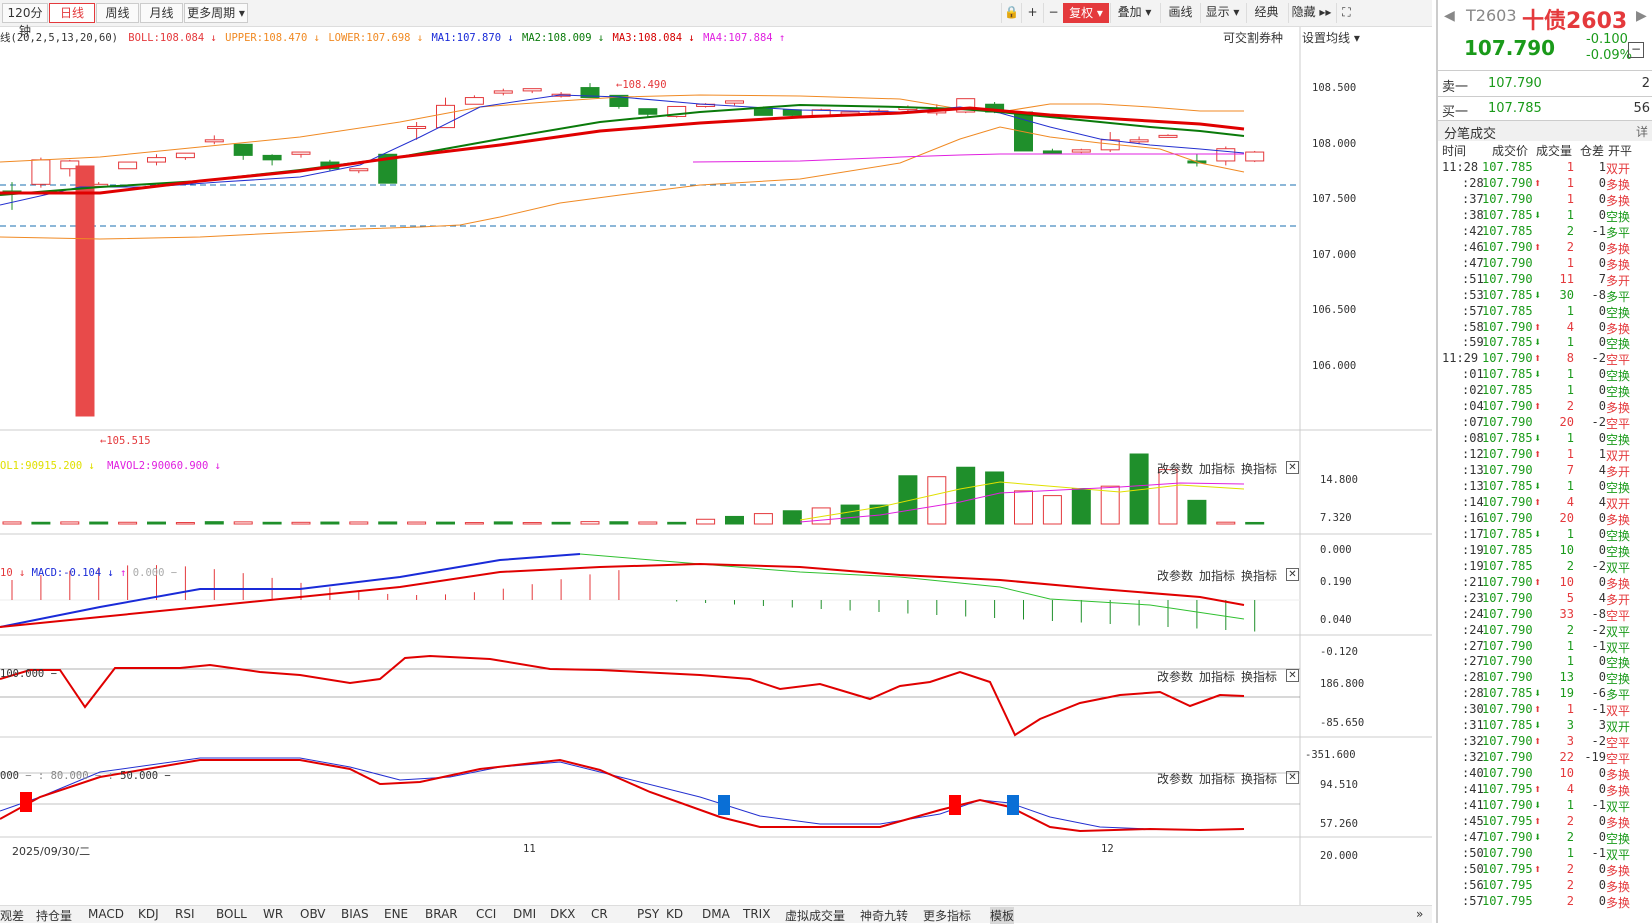 The height and width of the screenshot is (924, 1652). Describe the element at coordinates (59, 38) in the screenshot. I see `boll-prefix: 线(20,2,5,13,20,60)` at that location.